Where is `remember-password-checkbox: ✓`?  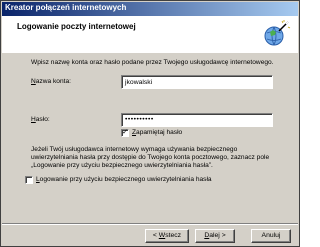
remember-password-checkbox: ✓ is located at coordinates (125, 133).